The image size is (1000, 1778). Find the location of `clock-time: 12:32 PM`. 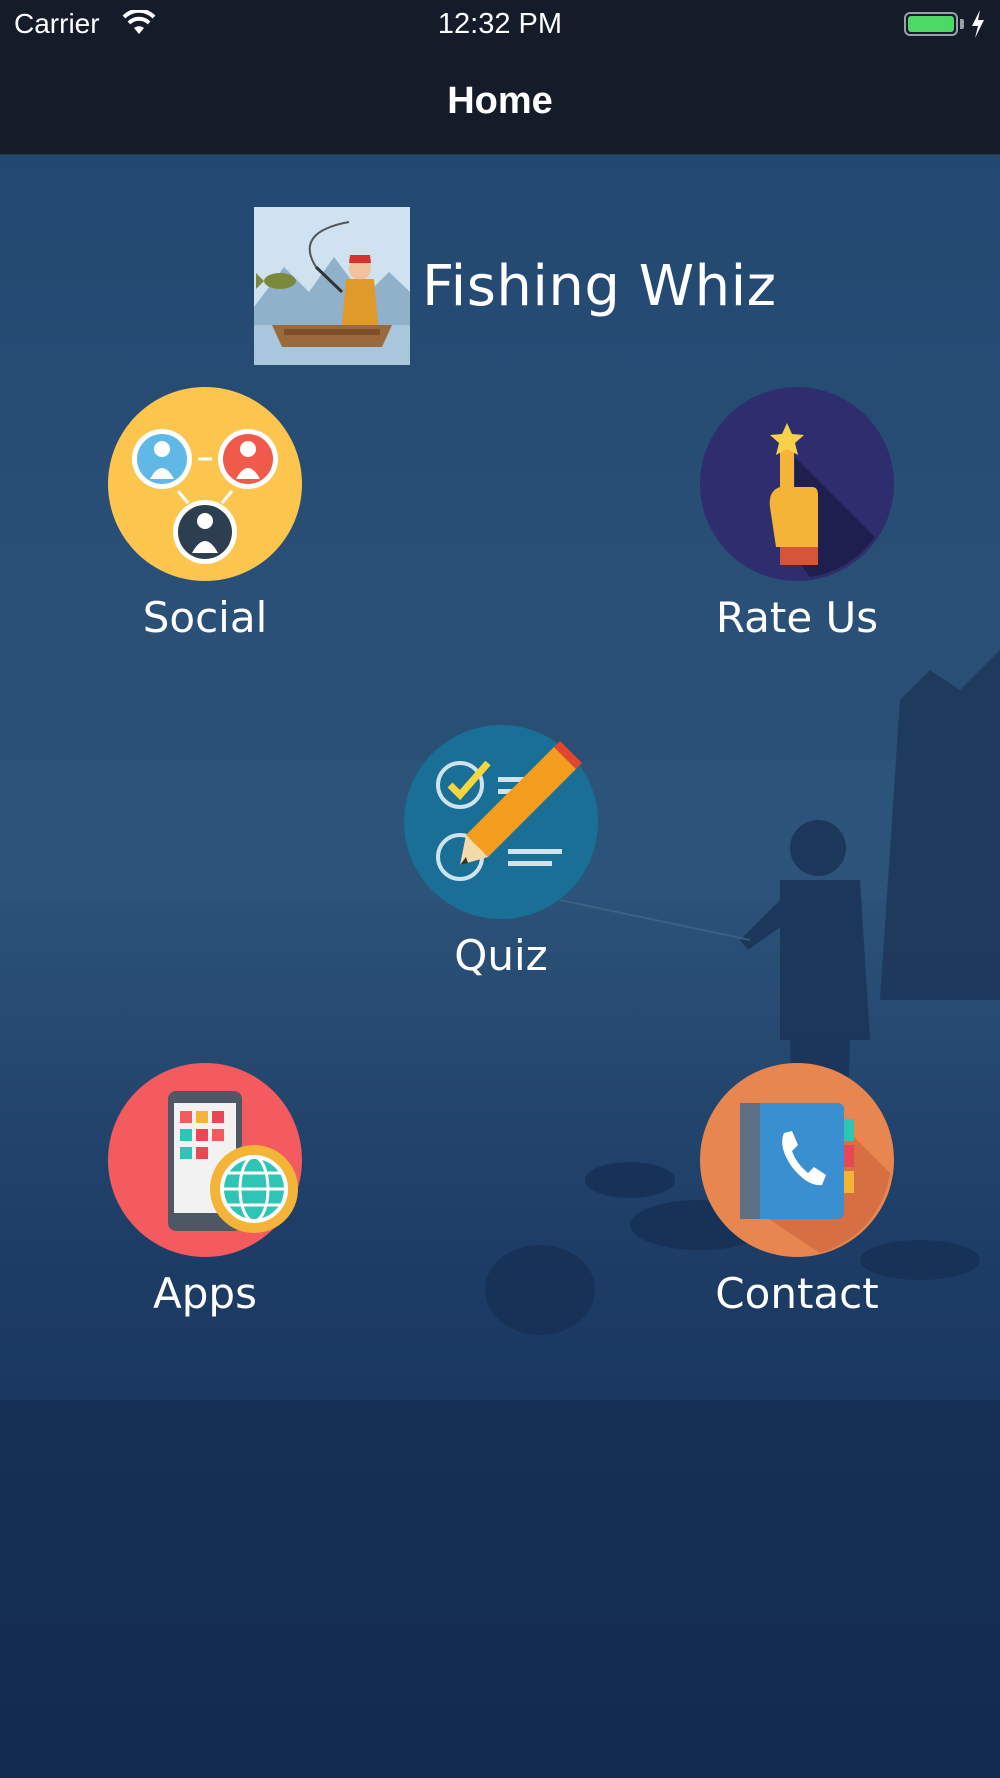

clock-time: 12:32 PM is located at coordinates (500, 24).